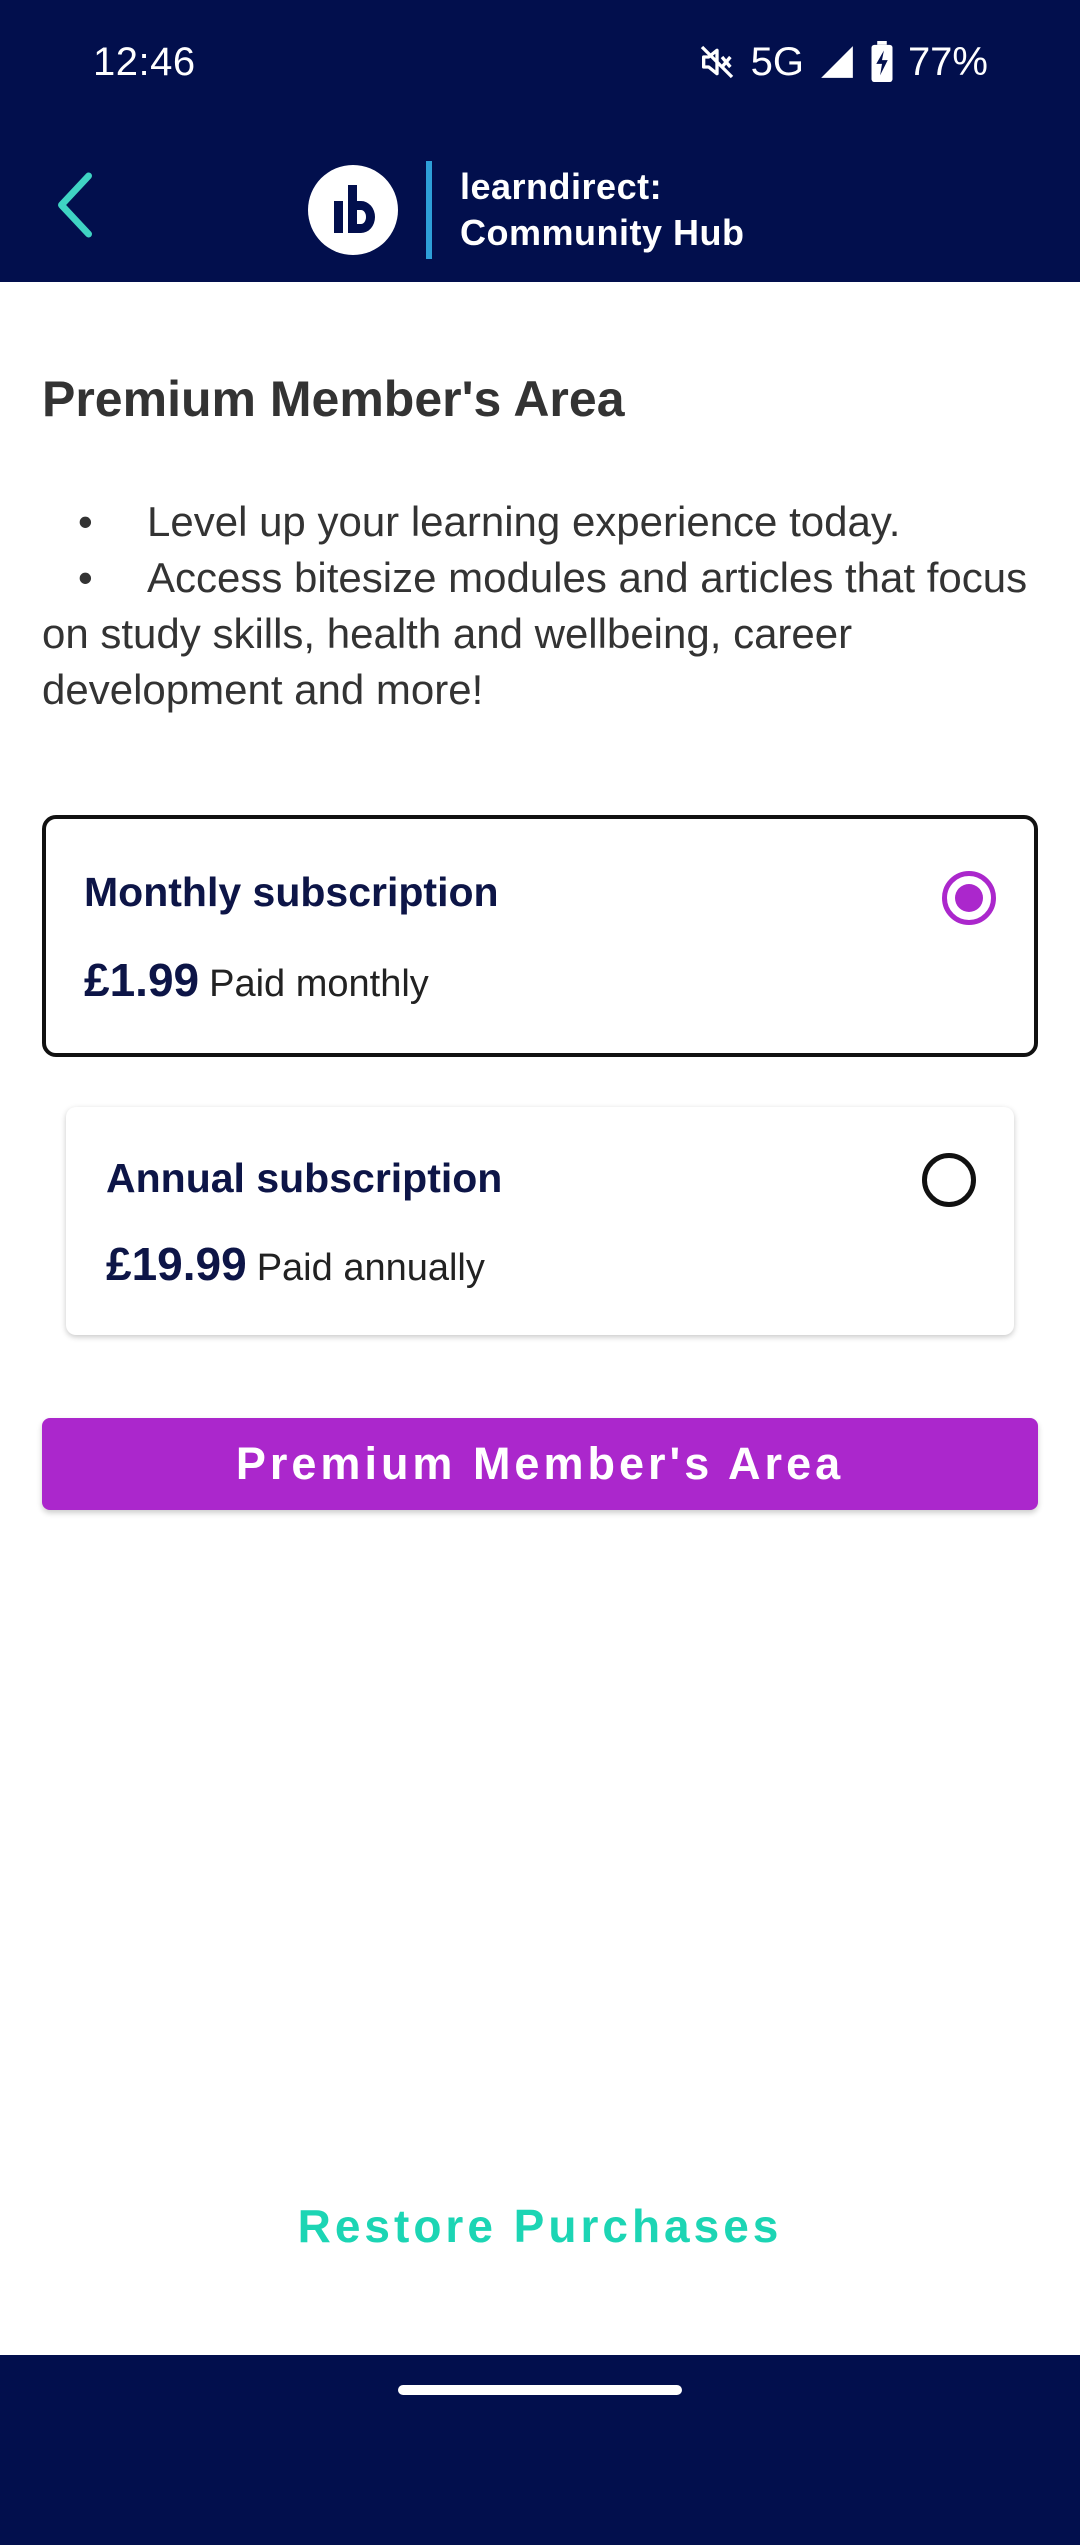  I want to click on plan-frequency: Paid monthly, so click(319, 984).